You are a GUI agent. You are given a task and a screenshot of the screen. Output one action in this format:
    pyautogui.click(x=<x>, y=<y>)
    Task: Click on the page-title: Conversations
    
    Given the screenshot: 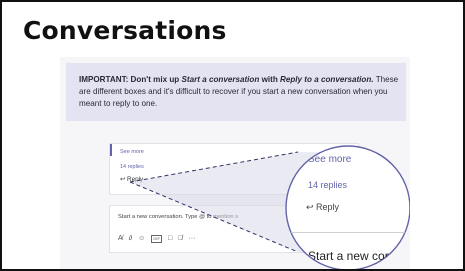 What is the action you would take?
    pyautogui.click(x=125, y=30)
    